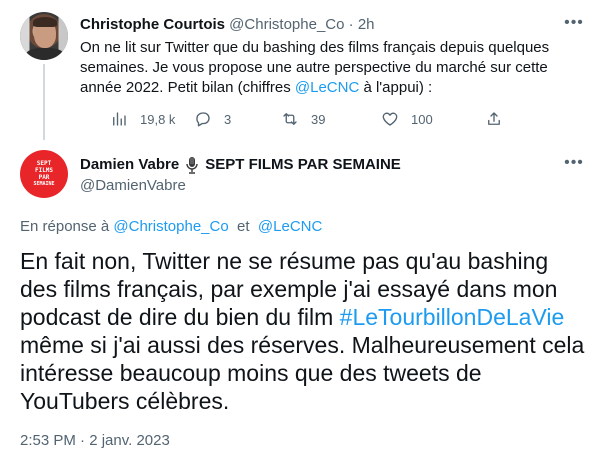  Describe the element at coordinates (286, 24) in the screenshot. I see `author-handle: @Christophe_Co` at that location.